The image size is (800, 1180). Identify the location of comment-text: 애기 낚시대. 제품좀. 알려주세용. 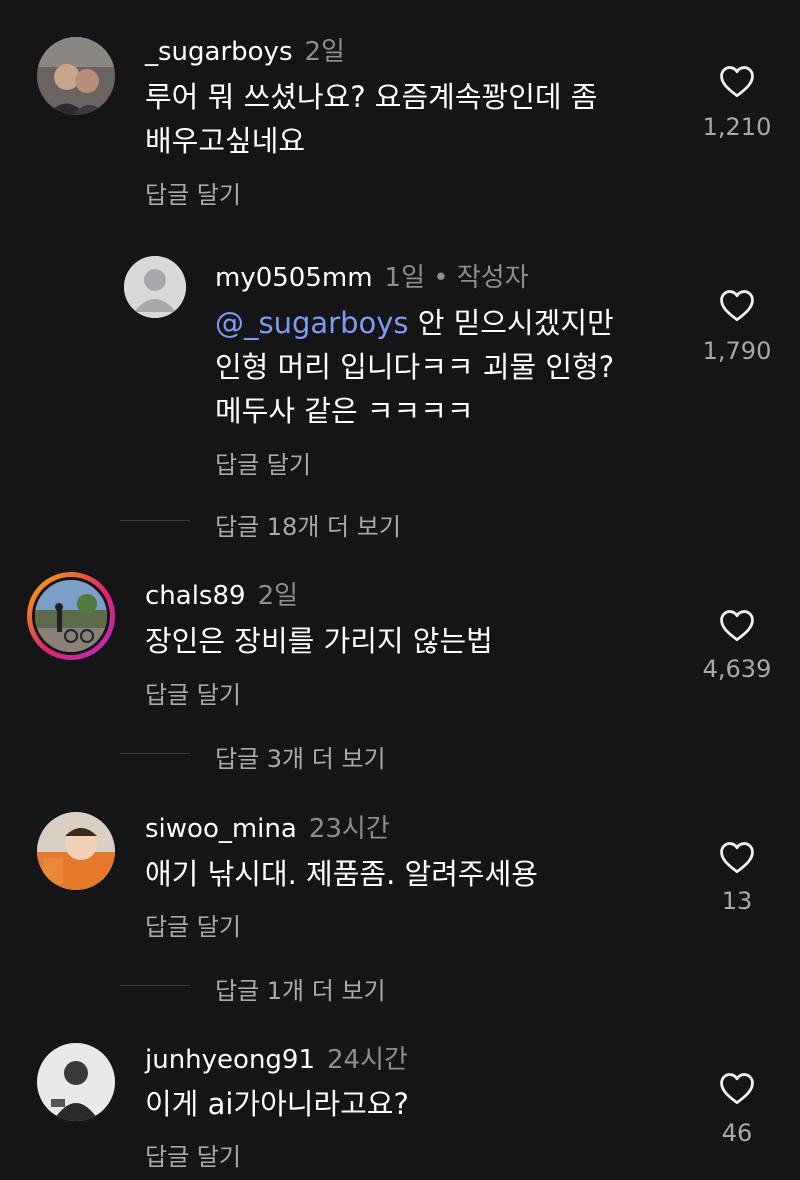
(341, 874).